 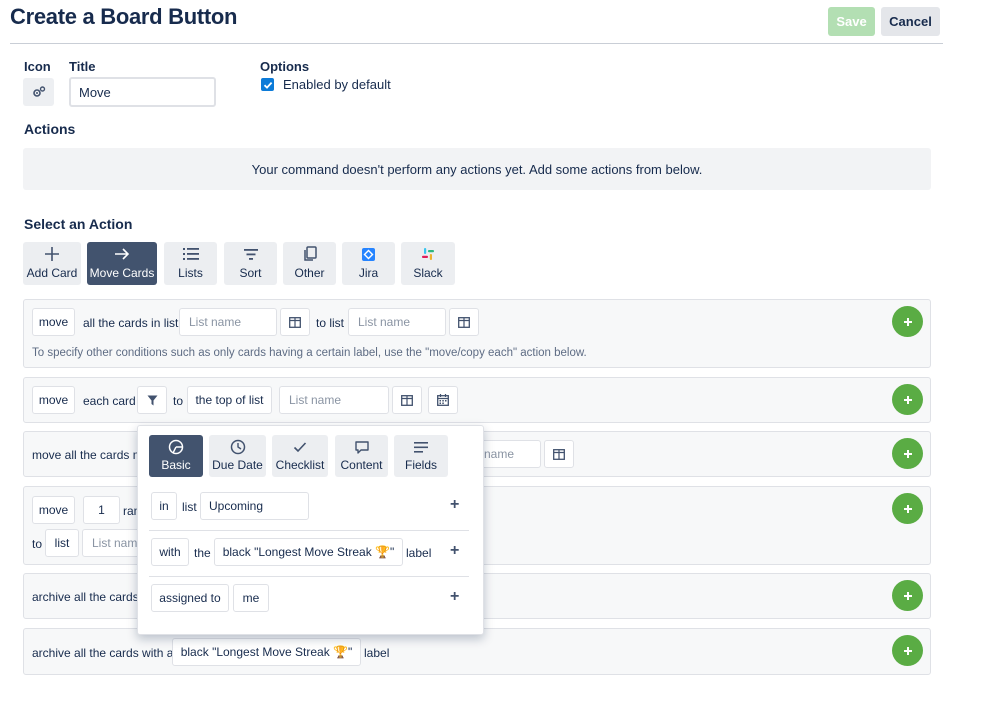 I want to click on icon-label: Icon, so click(x=37, y=66).